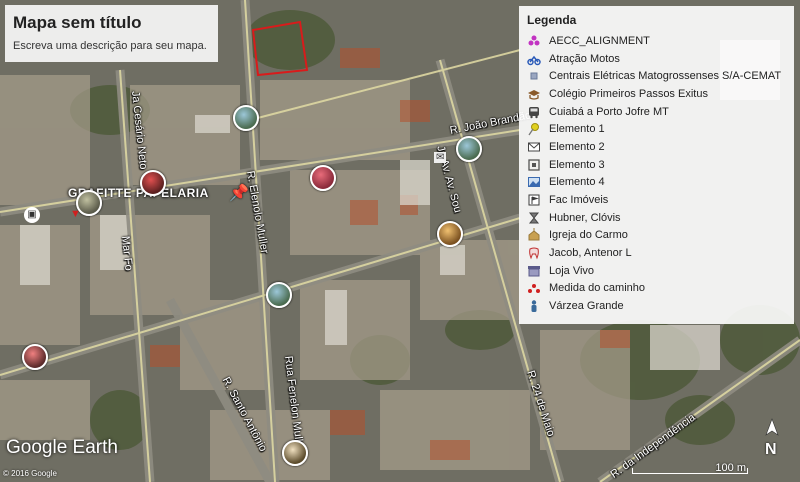 The height and width of the screenshot is (482, 800). Describe the element at coordinates (771, 449) in the screenshot. I see `north-label: N` at that location.